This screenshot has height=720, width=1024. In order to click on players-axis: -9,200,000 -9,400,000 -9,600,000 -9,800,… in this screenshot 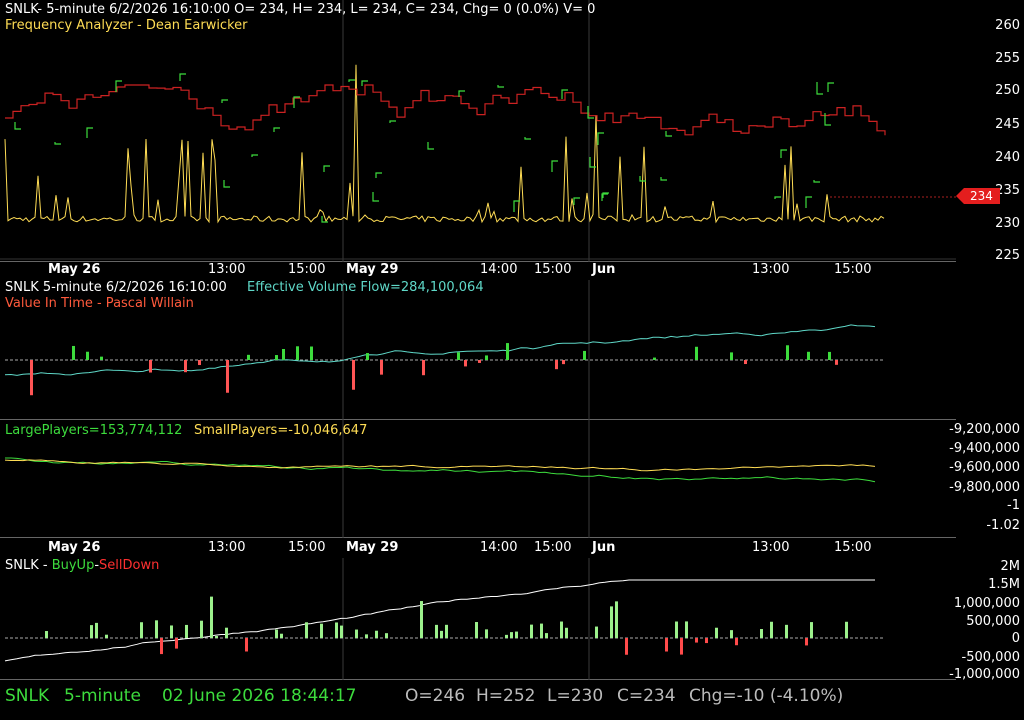, I will do `click(986, 479)`.